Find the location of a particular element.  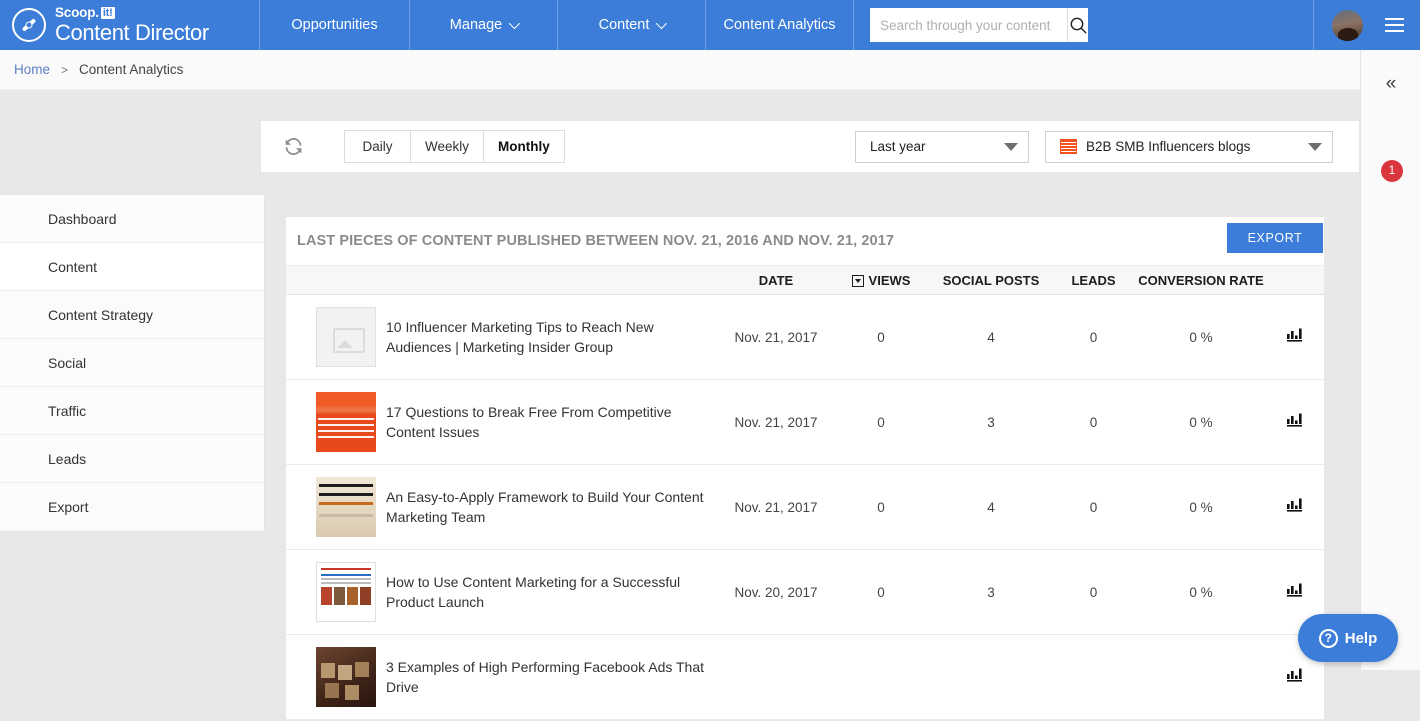

brand-logo: Scoop. it! Content Director is located at coordinates (130, 25).